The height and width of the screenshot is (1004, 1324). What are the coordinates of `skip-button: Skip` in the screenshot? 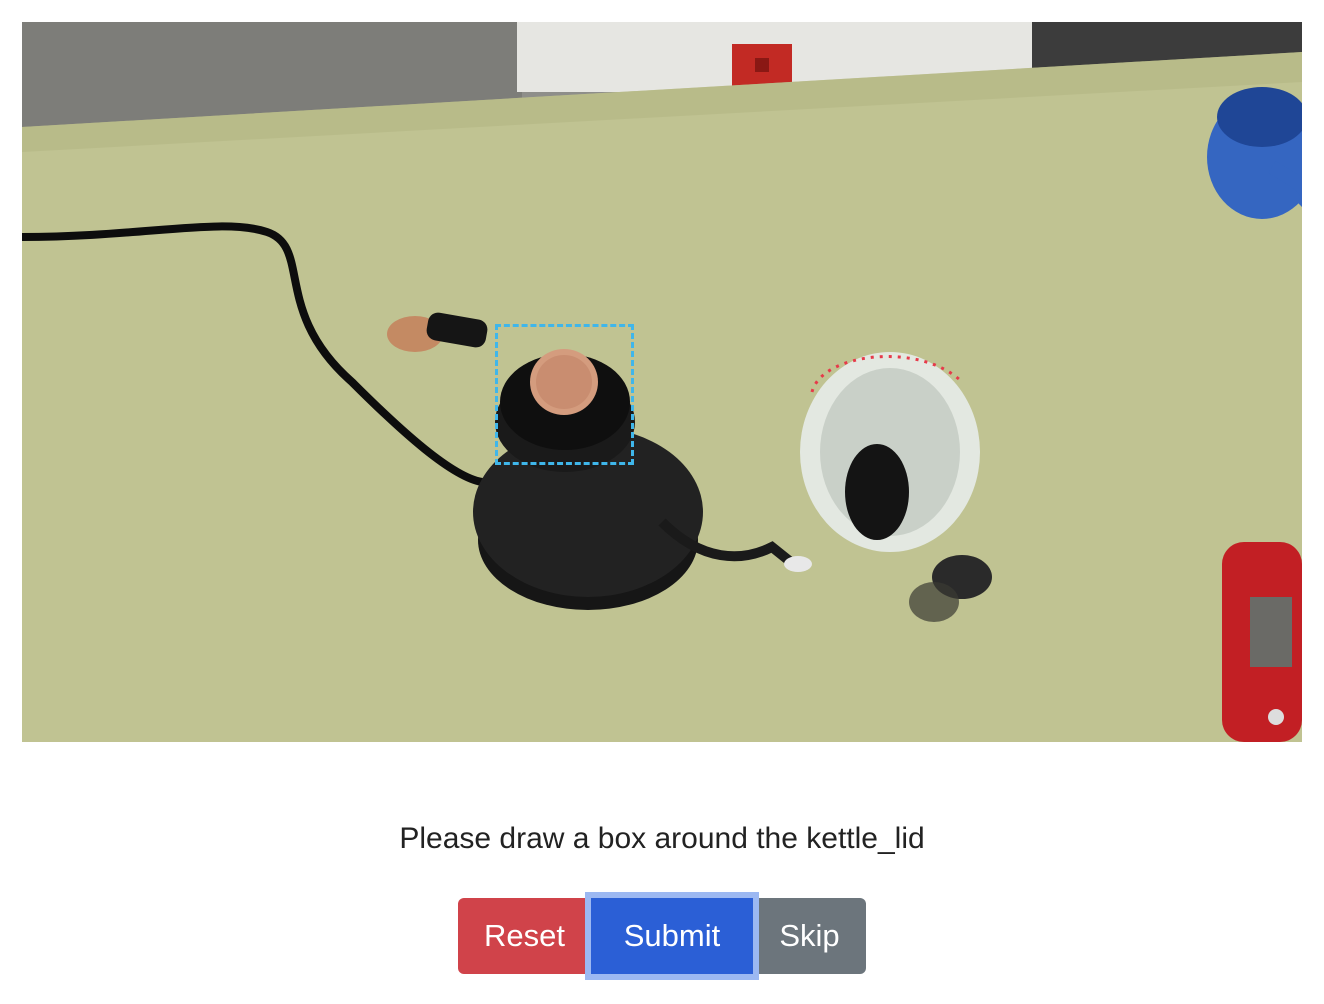 It's located at (809, 936).